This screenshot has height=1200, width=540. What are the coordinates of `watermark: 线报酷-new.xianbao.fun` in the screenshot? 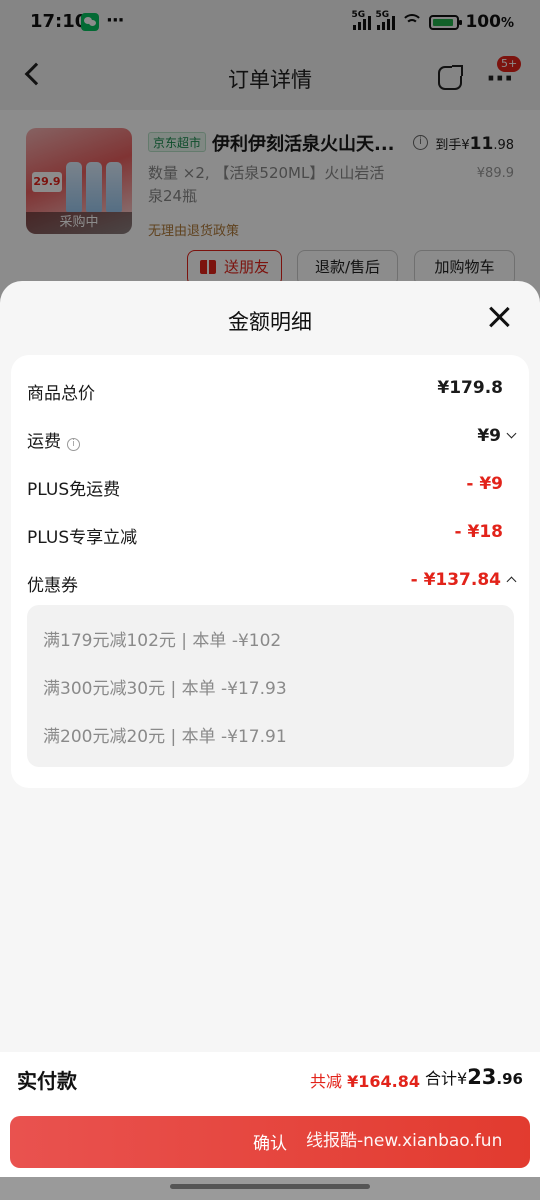 It's located at (404, 1141).